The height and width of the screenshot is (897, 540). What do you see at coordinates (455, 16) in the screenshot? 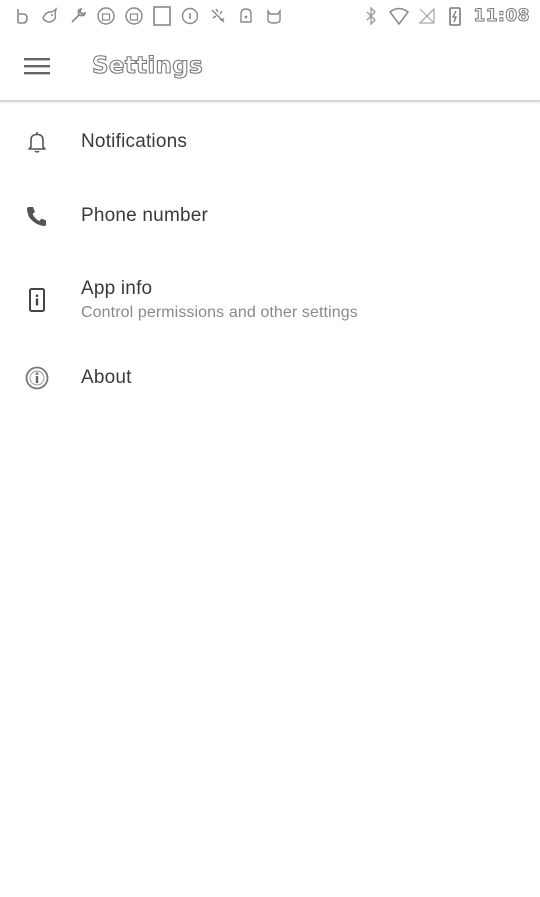
I see `battery-charging-icon` at bounding box center [455, 16].